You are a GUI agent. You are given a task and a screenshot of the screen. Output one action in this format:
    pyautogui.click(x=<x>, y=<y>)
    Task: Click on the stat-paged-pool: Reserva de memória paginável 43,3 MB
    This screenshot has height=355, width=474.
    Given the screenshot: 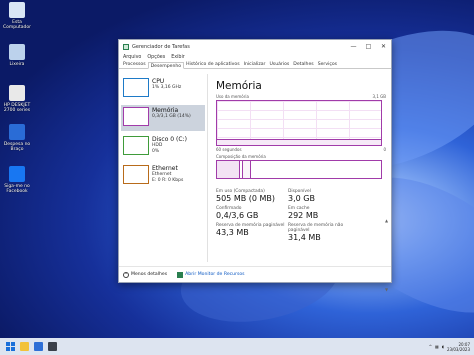 What is the action you would take?
    pyautogui.click(x=252, y=232)
    